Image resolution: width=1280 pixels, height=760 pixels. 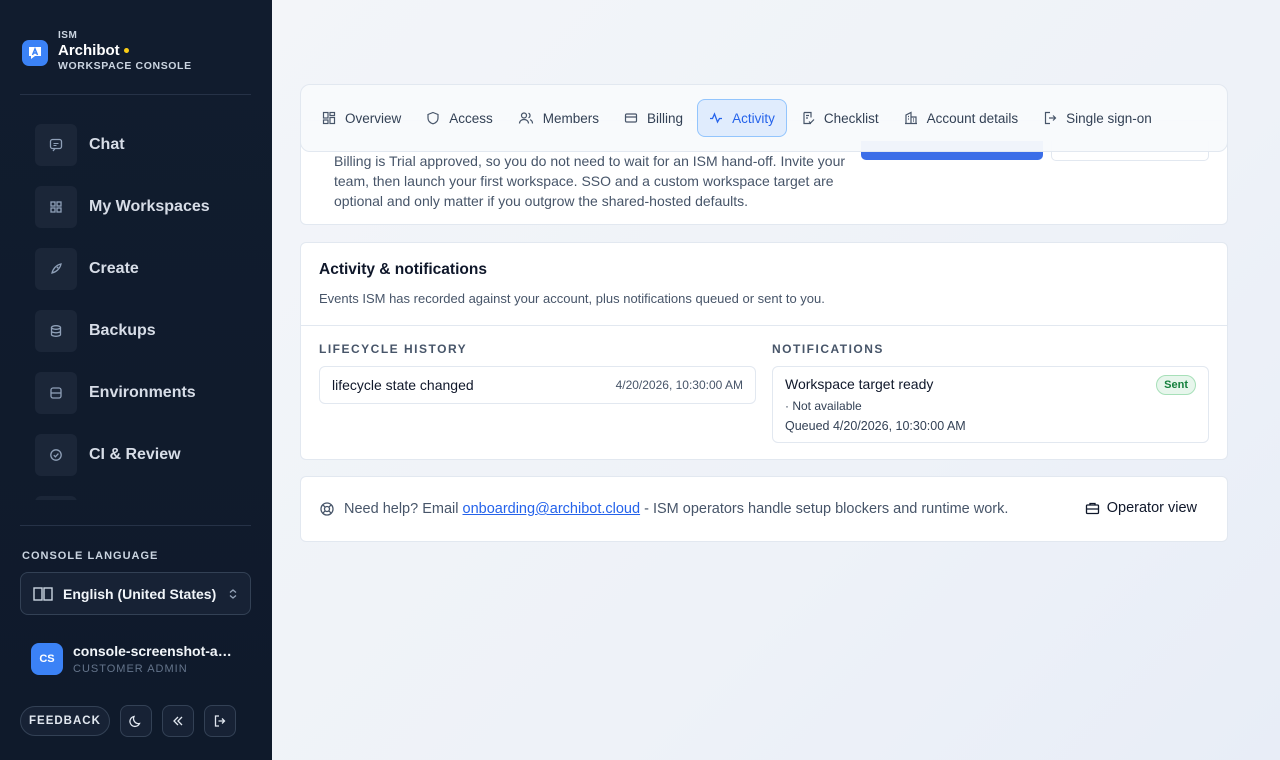 I want to click on tab-label: Single sign-on, so click(x=1109, y=118).